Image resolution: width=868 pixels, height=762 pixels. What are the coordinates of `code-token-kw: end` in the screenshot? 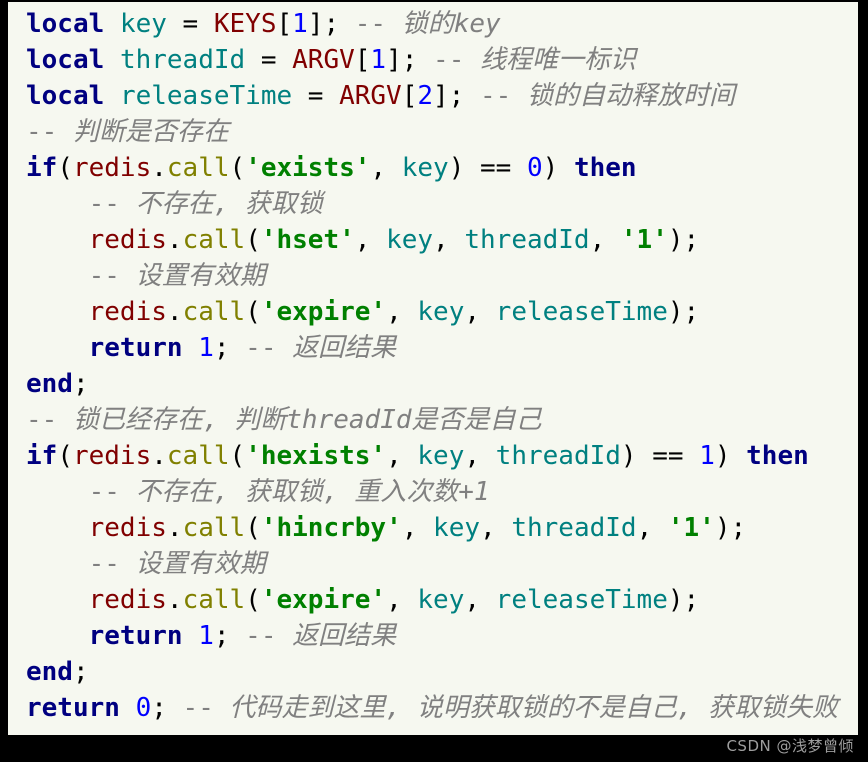 It's located at (49, 384).